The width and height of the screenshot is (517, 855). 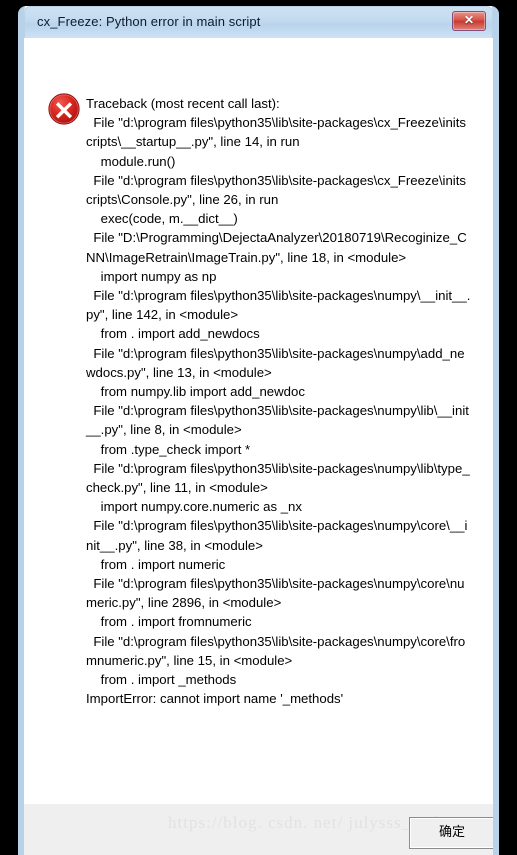 I want to click on watermark-text: https://blog. csdn. net/ julysss_nudt, so click(x=307, y=822).